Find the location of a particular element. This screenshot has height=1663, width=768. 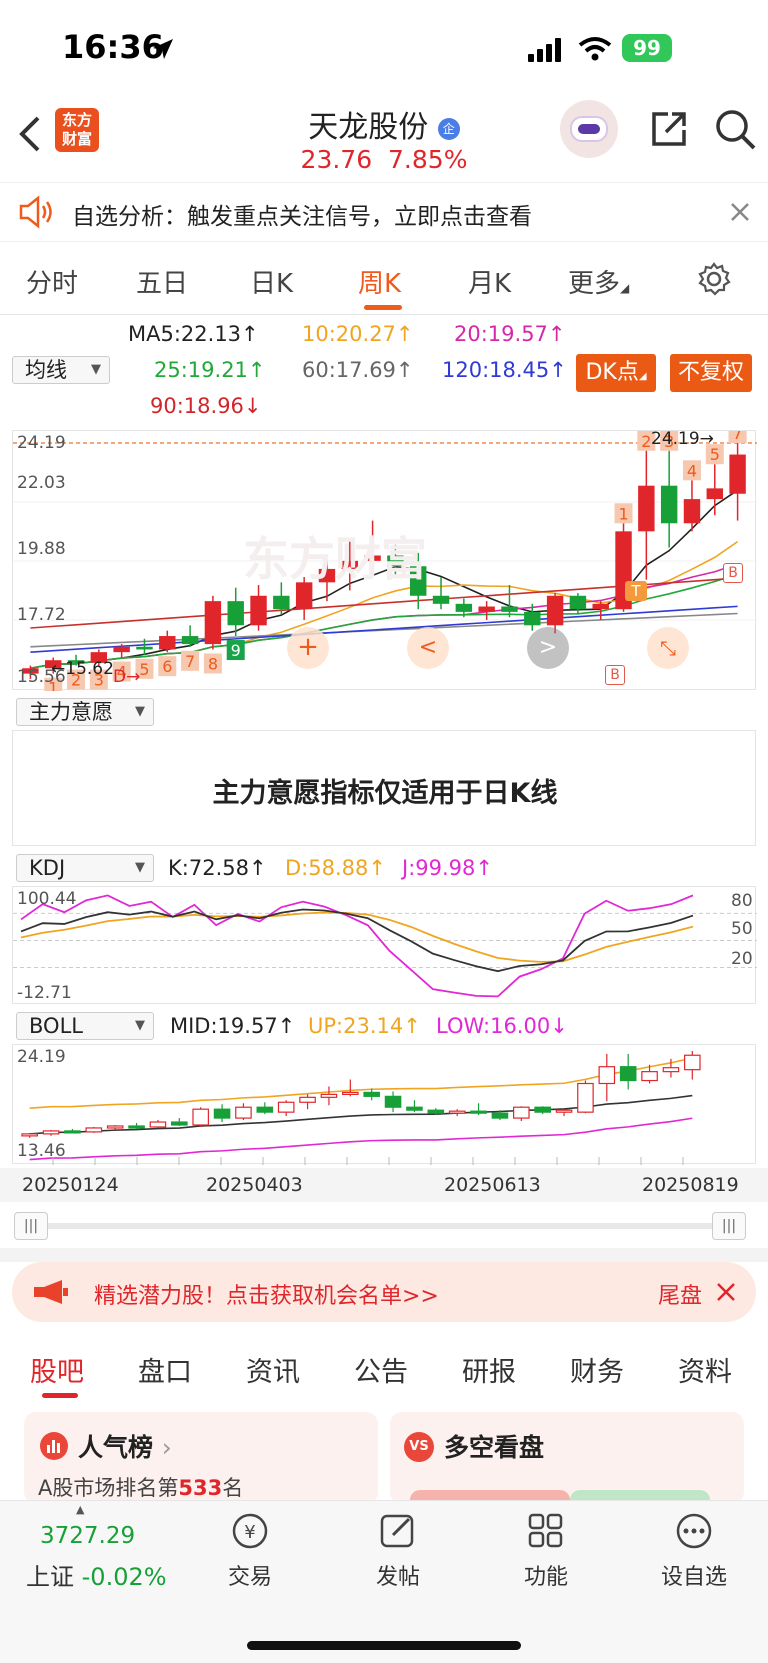

ma120-line is located at coordinates (384, 629).